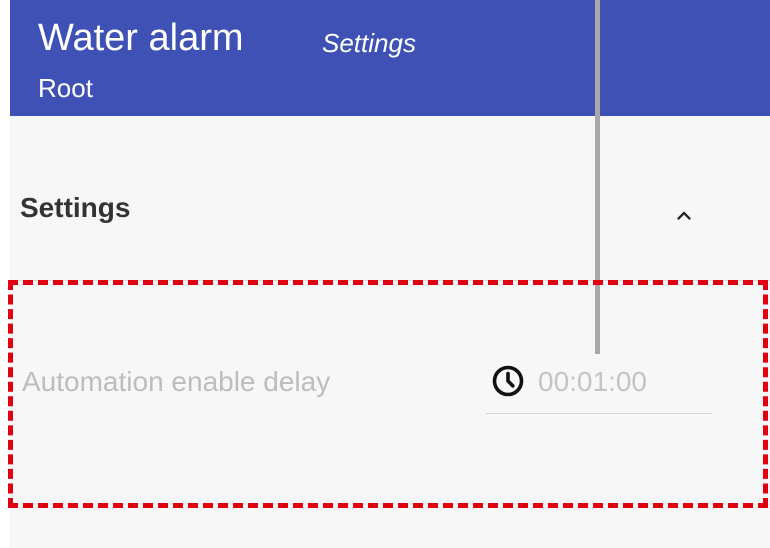 The width and height of the screenshot is (770, 548). I want to click on automation-enable-delay-input: 00:01:00, so click(599, 385).